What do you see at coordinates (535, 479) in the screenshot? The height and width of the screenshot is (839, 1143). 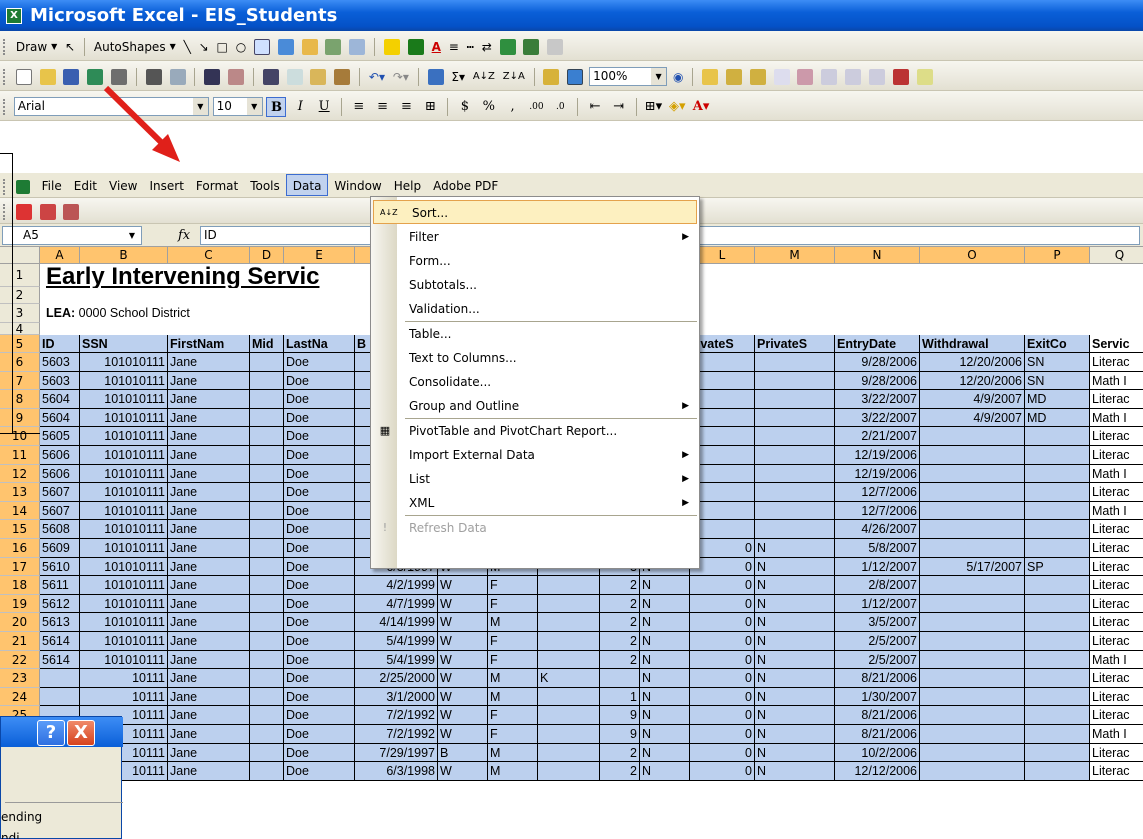 I see `data-menu-item-list: List ▶` at bounding box center [535, 479].